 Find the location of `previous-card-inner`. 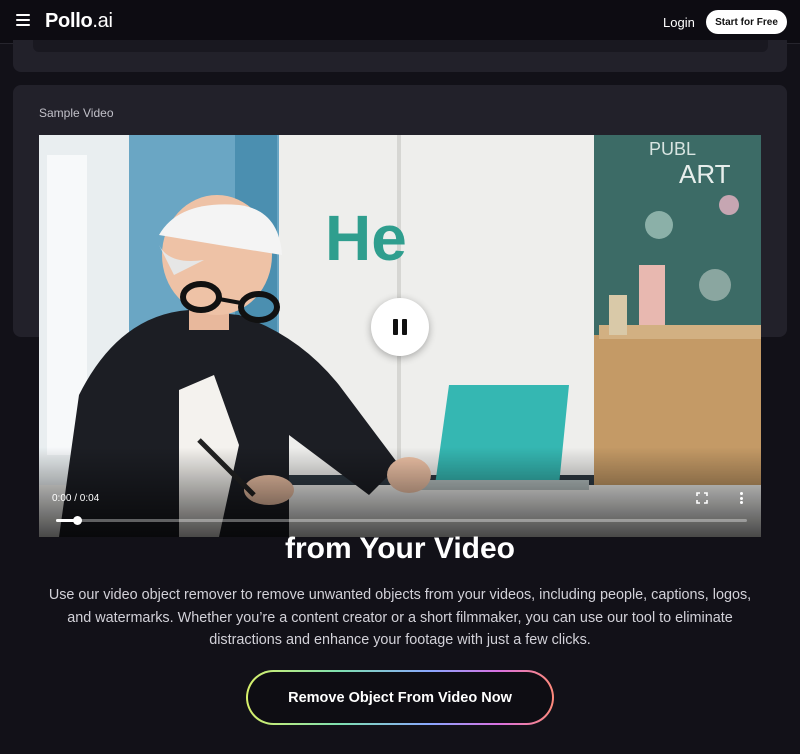

previous-card-inner is located at coordinates (400, 46).